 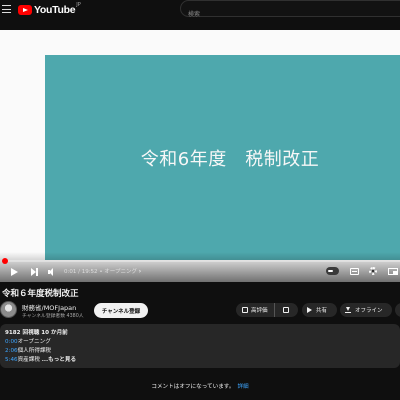 What do you see at coordinates (11, 351) in the screenshot?
I see `chapter-timestamp: 2:06` at bounding box center [11, 351].